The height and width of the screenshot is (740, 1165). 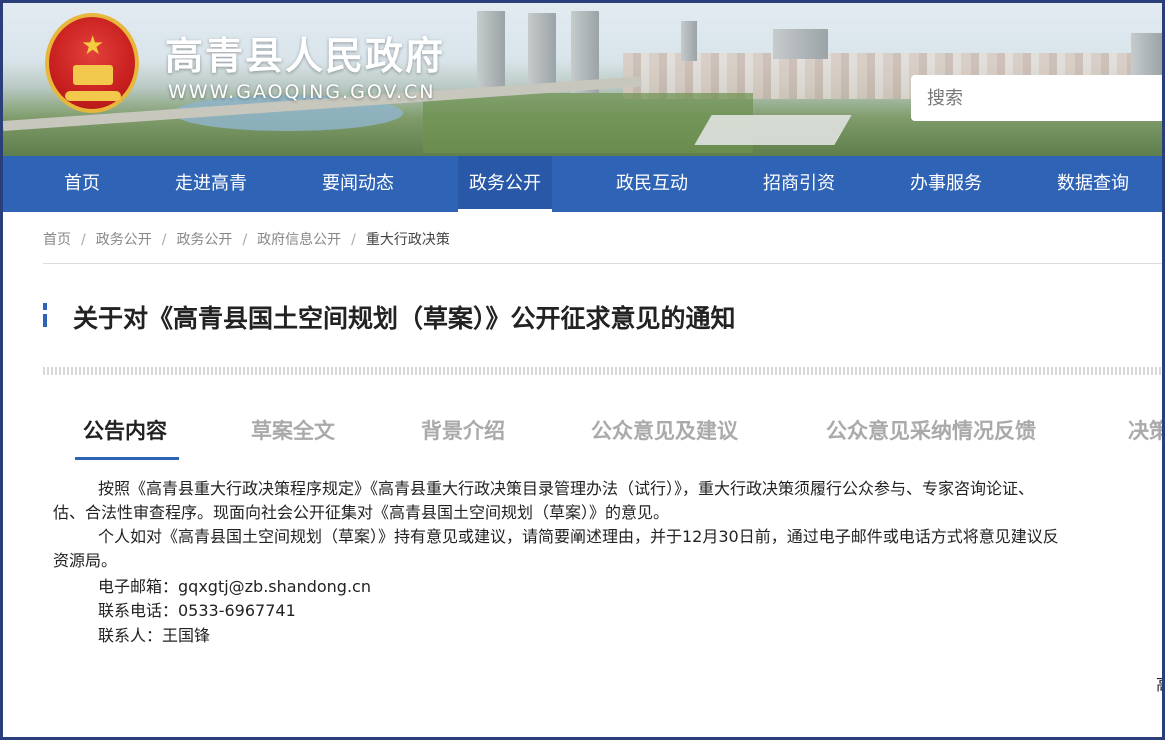 What do you see at coordinates (799, 184) in the screenshot?
I see `nav-item-investment: 招商引资` at bounding box center [799, 184].